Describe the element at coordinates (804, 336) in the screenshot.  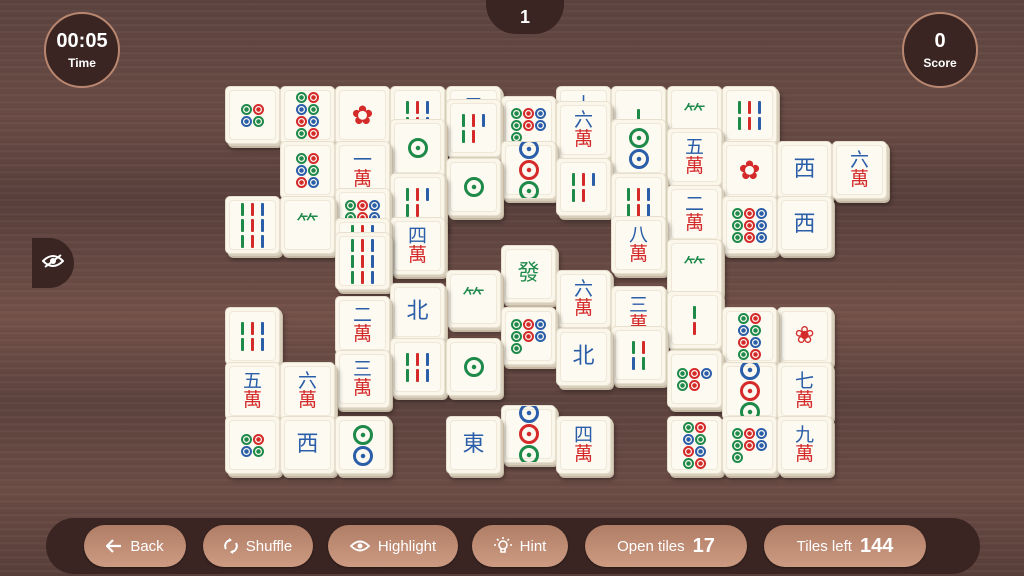
I see `mahjong-tile-flower-plum: ❀` at that location.